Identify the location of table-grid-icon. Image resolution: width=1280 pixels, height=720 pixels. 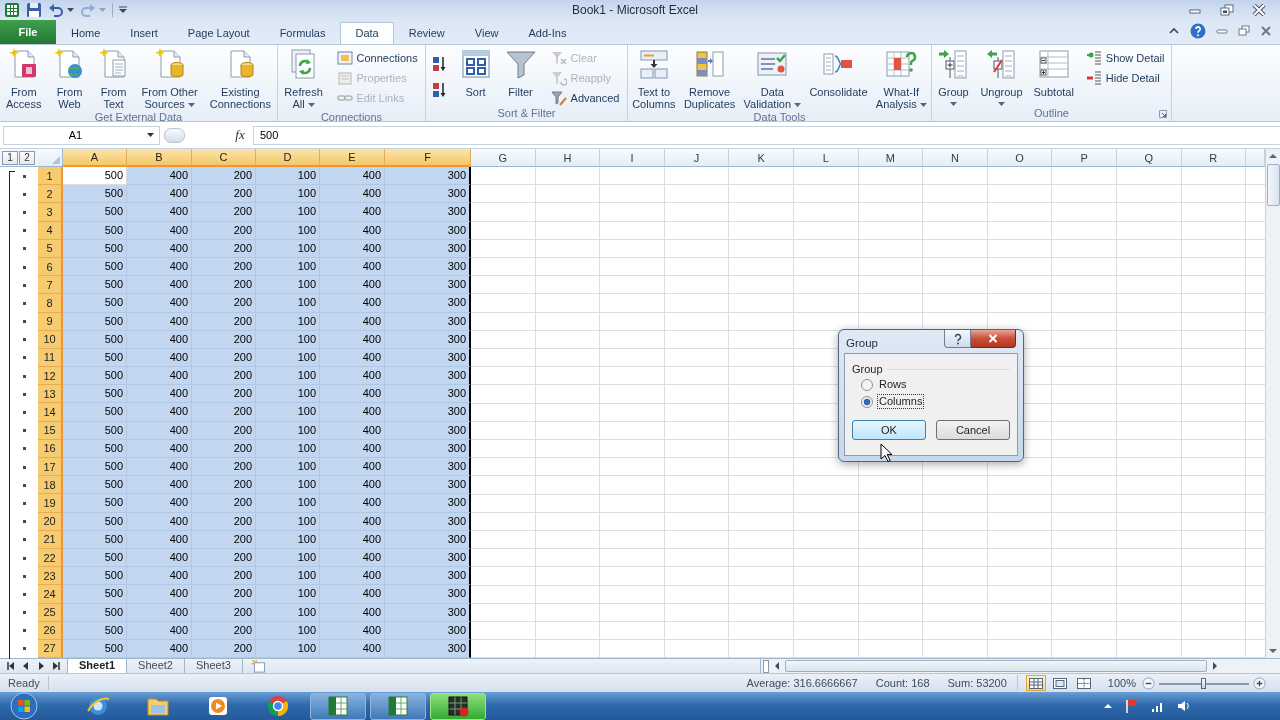
(475, 64).